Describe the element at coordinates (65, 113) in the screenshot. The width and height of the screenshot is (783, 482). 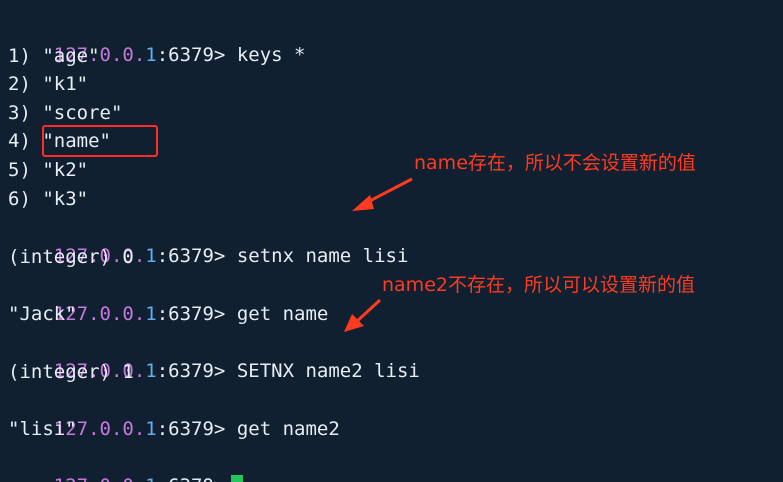
I see `output-line: 3) "score"` at that location.